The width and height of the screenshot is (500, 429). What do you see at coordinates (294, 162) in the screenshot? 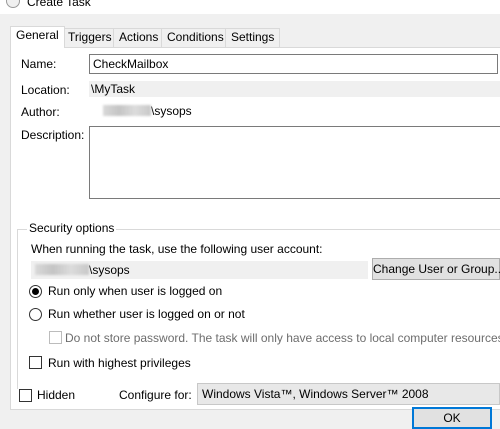
I see `description-field` at bounding box center [294, 162].